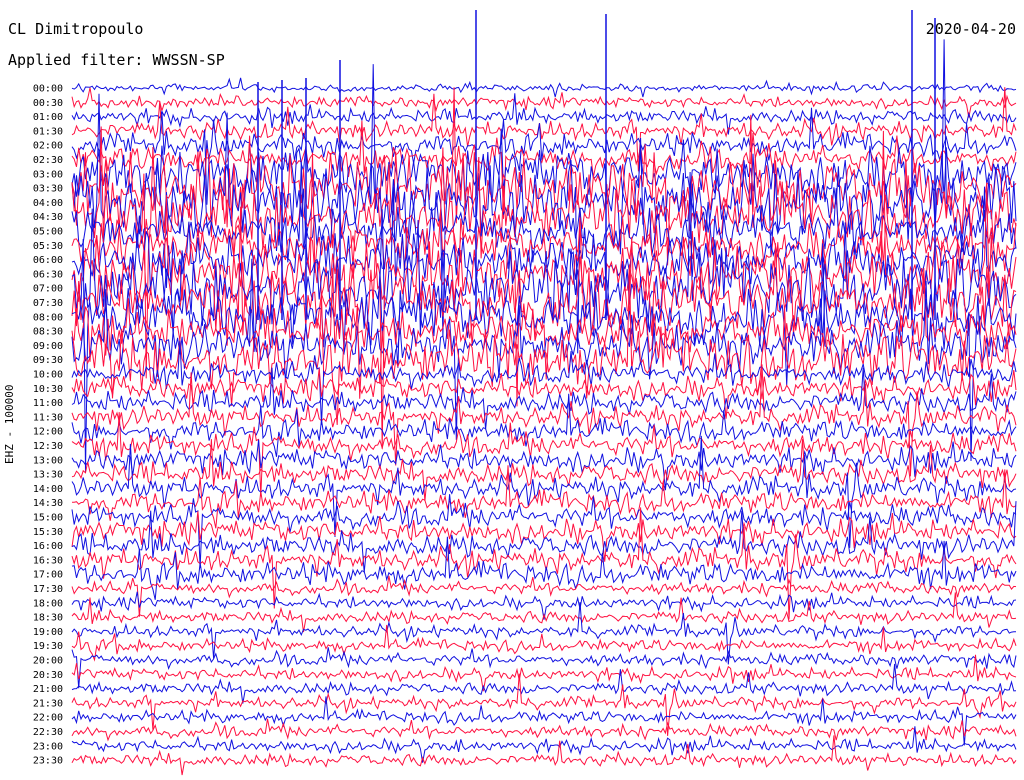  What do you see at coordinates (48, 732) in the screenshot?
I see `row-time-label: 22:30` at bounding box center [48, 732].